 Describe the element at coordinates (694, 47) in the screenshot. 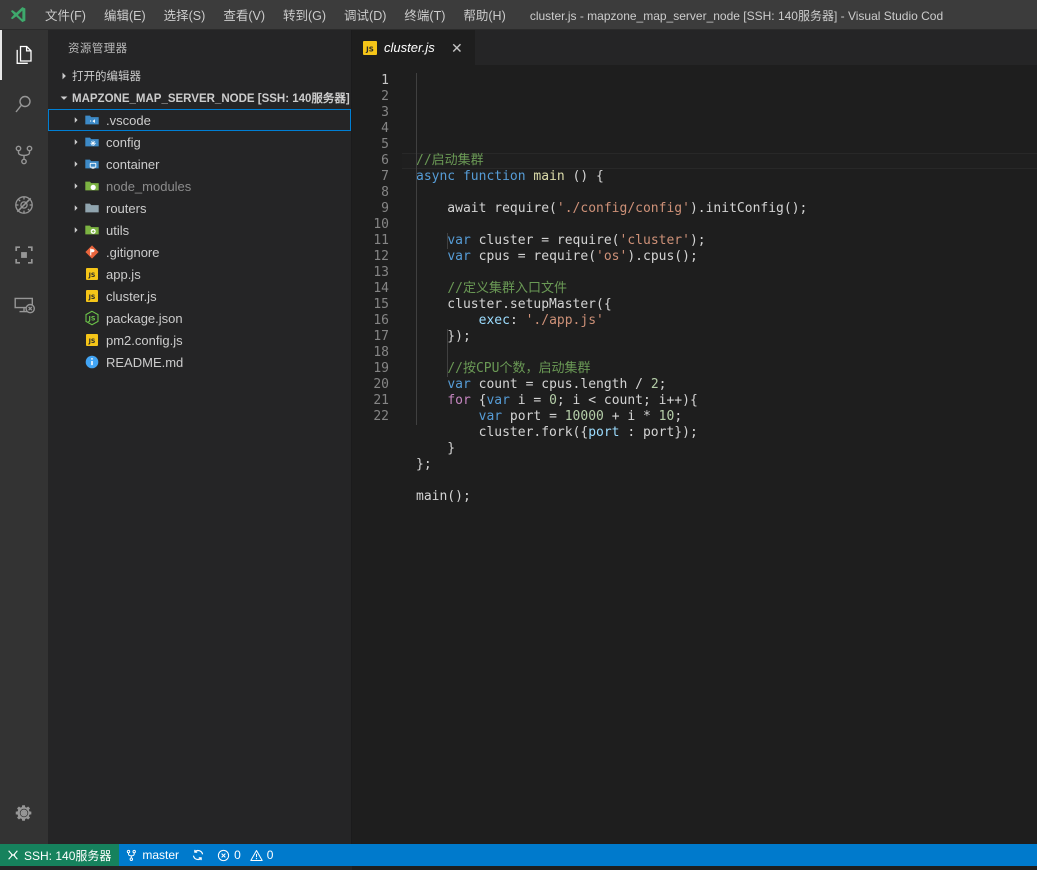

I see `editor-tab-bar: JS cluster.js ✕` at that location.